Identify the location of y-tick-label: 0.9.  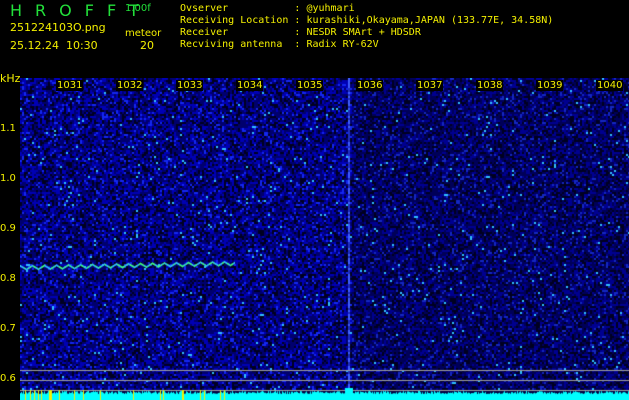
(8, 228).